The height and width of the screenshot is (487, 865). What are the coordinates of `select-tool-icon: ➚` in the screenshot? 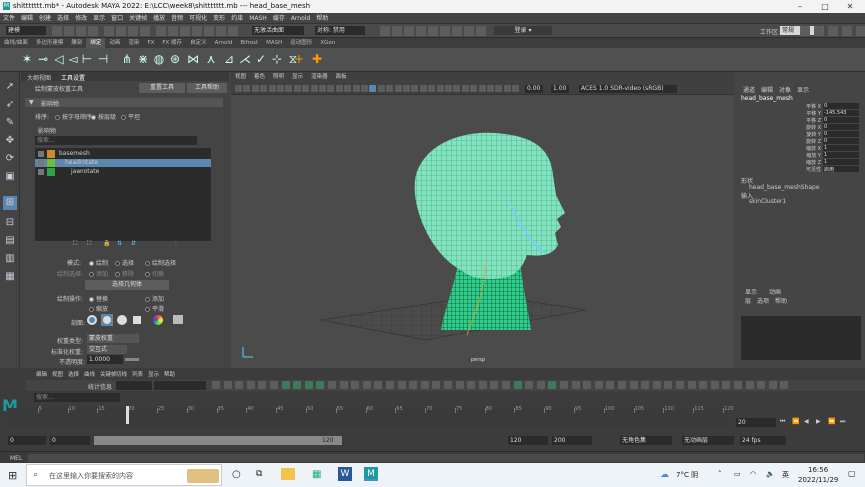 It's located at (10, 87).